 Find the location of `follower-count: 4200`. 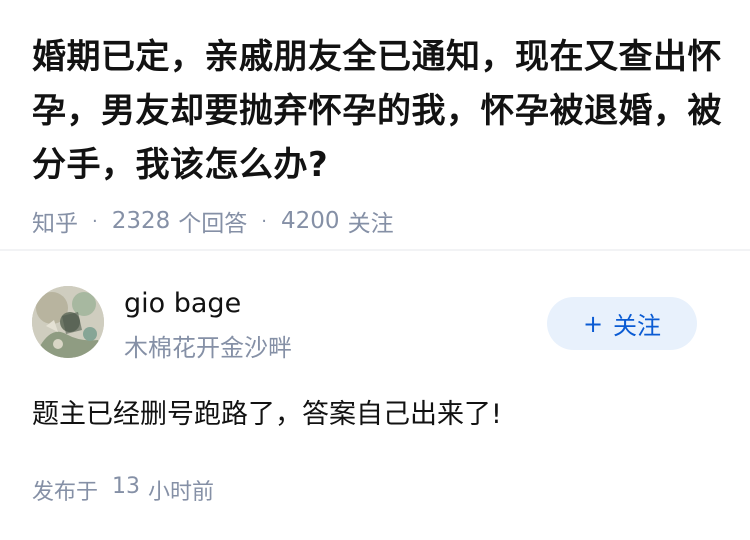

follower-count: 4200 is located at coordinates (310, 221).